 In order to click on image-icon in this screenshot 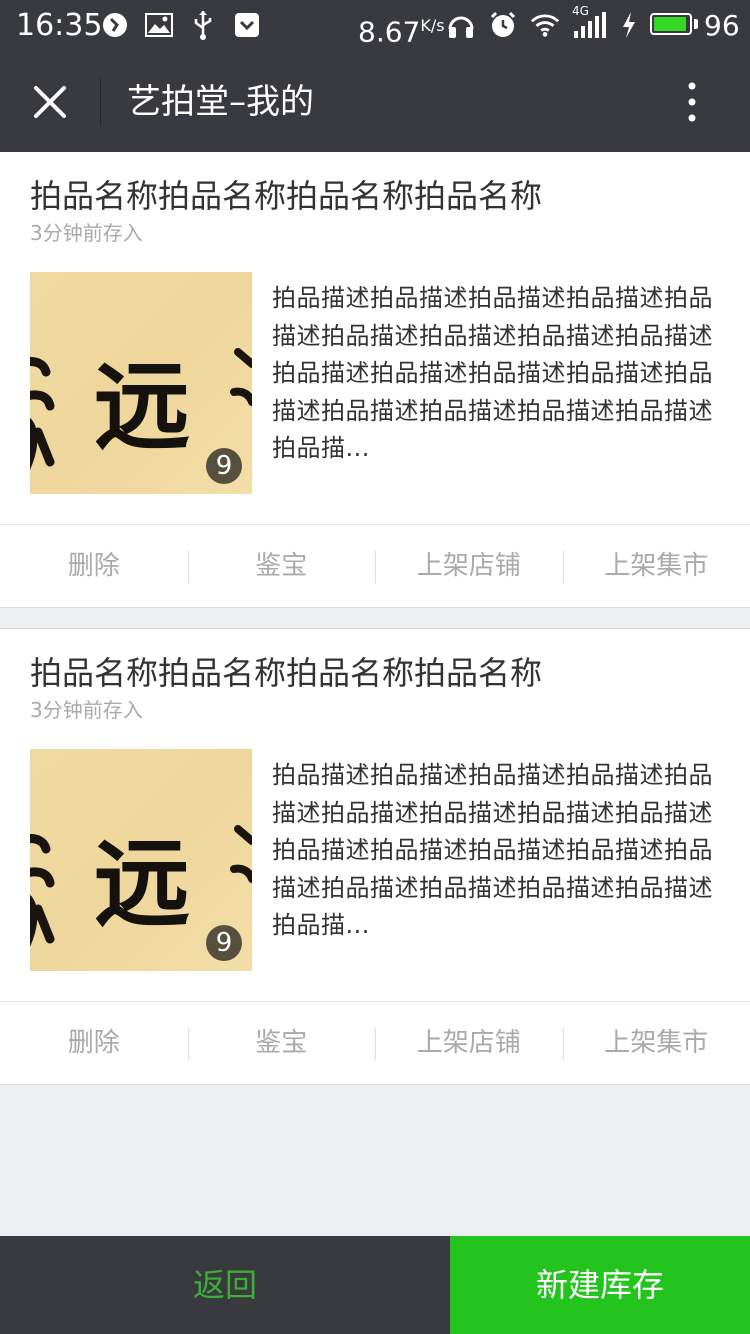, I will do `click(159, 25)`.